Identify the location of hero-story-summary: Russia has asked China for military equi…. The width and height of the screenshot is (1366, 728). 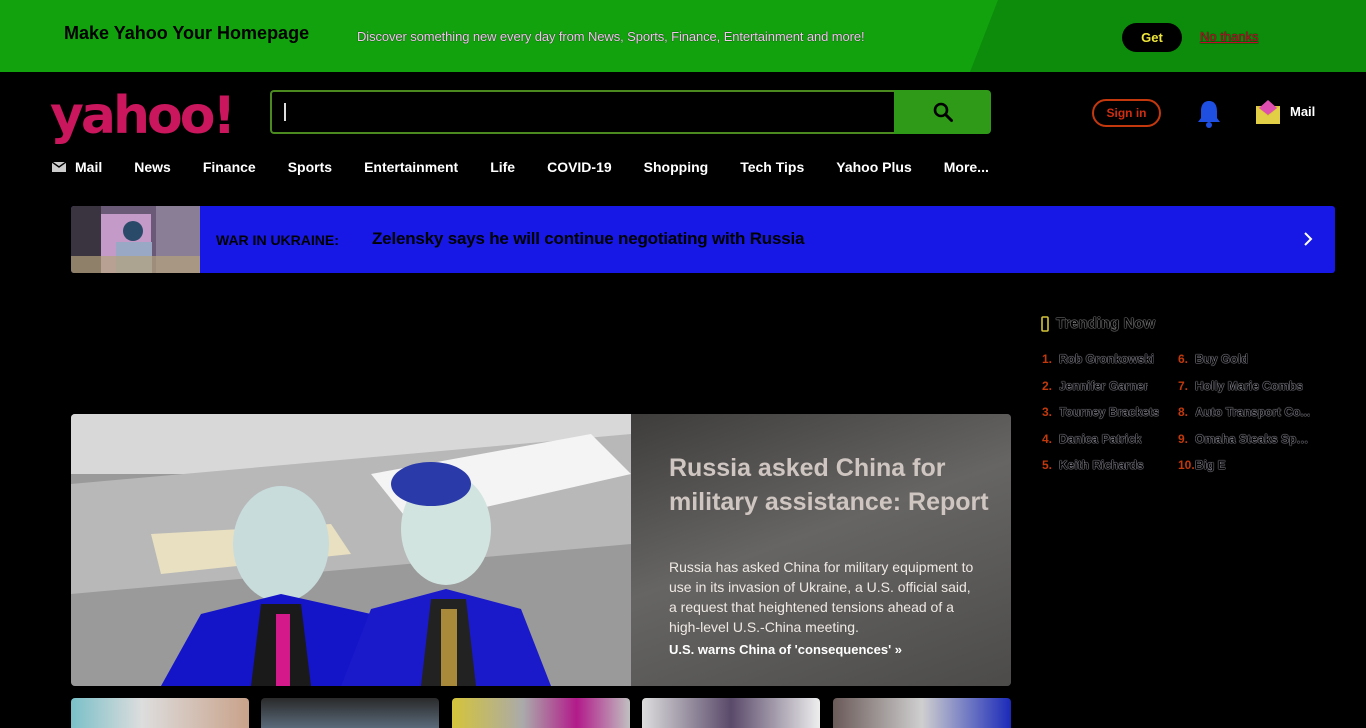
(821, 597).